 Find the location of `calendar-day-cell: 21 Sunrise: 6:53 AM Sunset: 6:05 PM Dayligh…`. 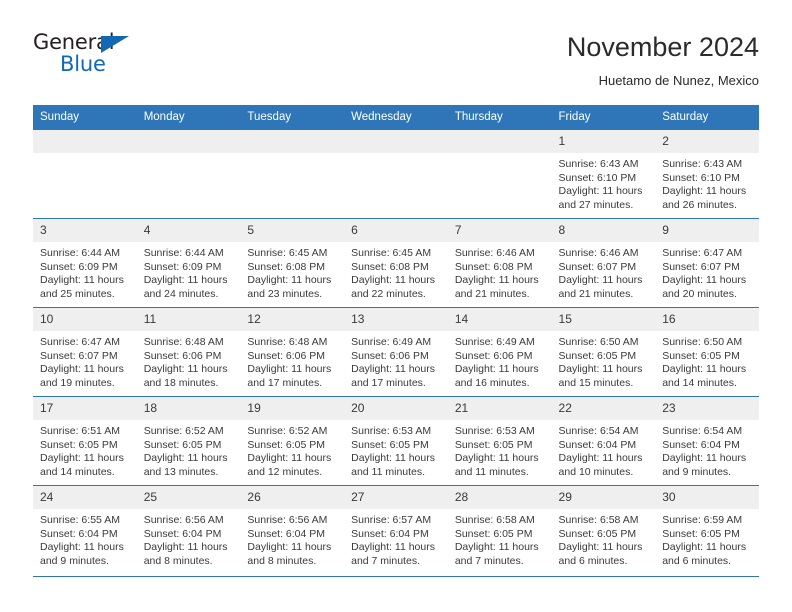

calendar-day-cell: 21 Sunrise: 6:53 AM Sunset: 6:05 PM Dayligh… is located at coordinates (499, 441).